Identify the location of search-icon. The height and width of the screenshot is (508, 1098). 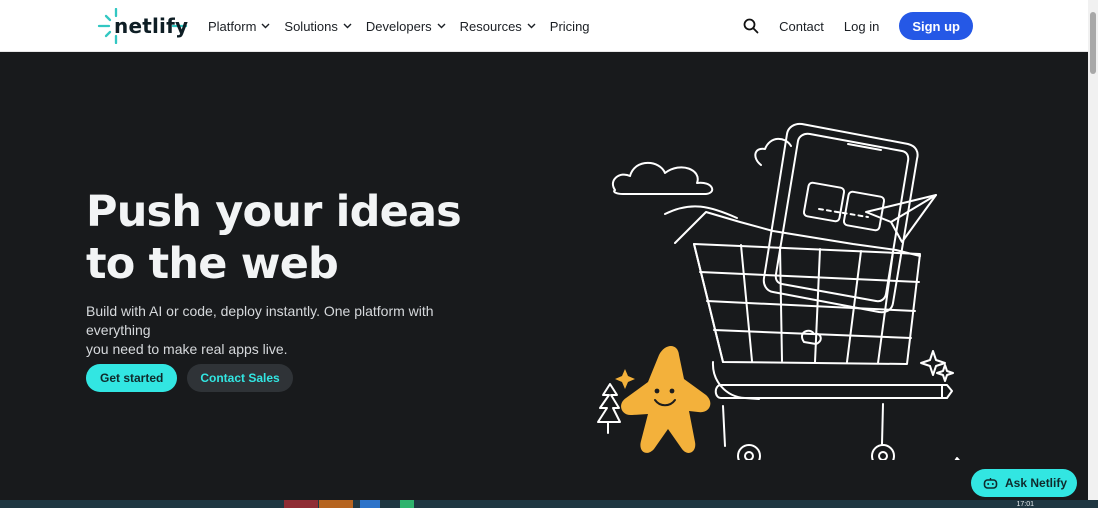
(751, 26).